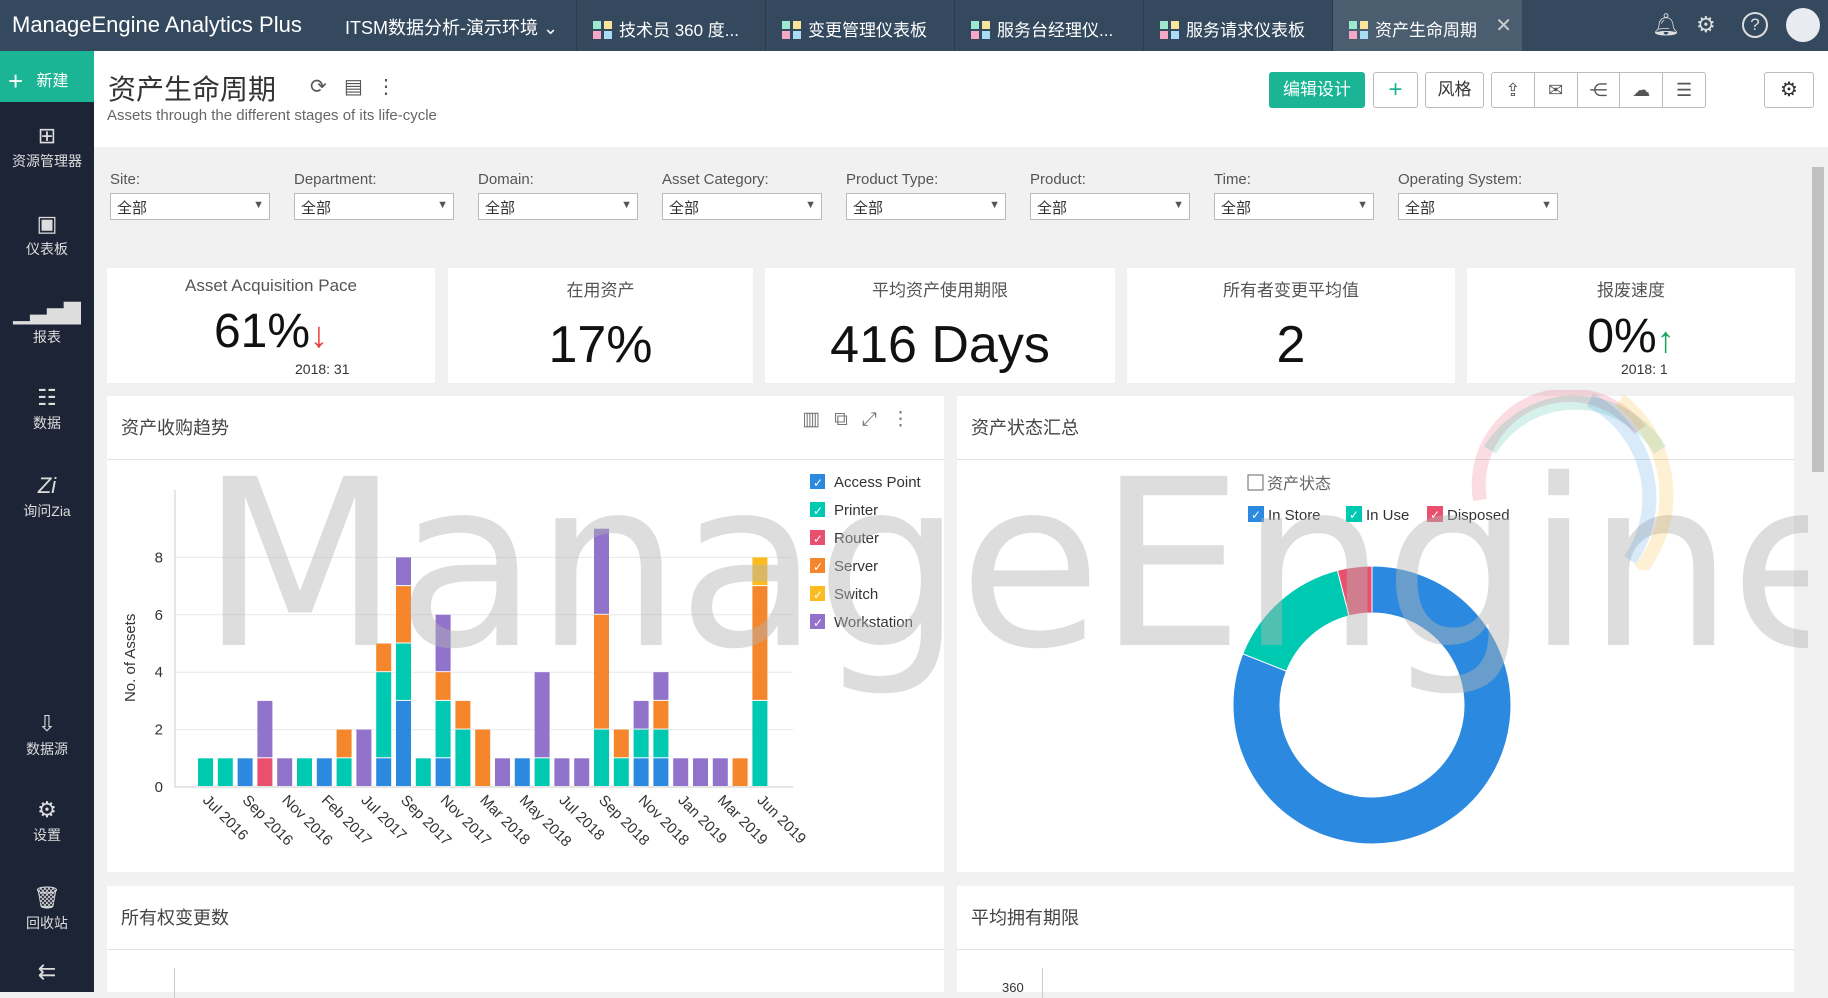 The height and width of the screenshot is (998, 1828). Describe the element at coordinates (856, 566) in the screenshot. I see `legend-label: Server` at that location.